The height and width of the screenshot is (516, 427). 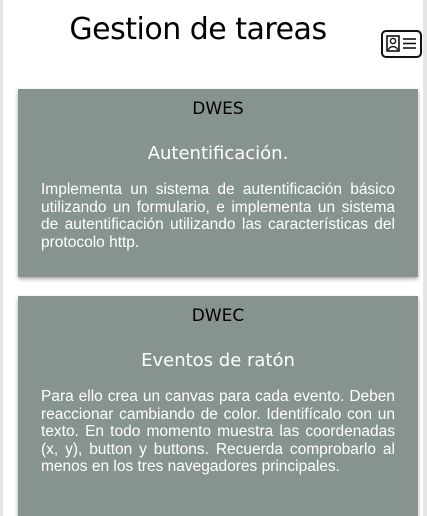 What do you see at coordinates (425, 258) in the screenshot?
I see `right-scroll-edge` at bounding box center [425, 258].